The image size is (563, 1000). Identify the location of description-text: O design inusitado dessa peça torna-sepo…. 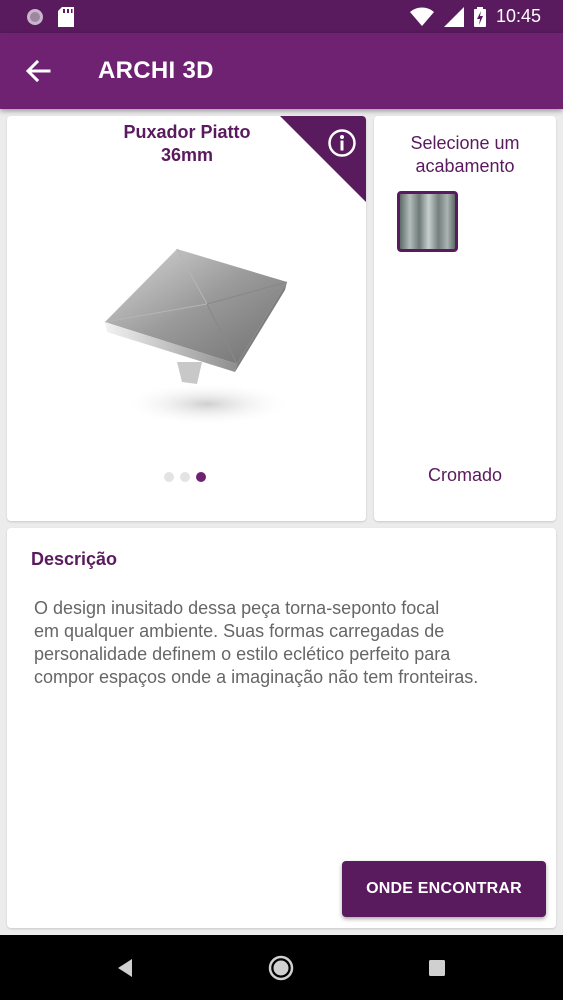
(279, 643).